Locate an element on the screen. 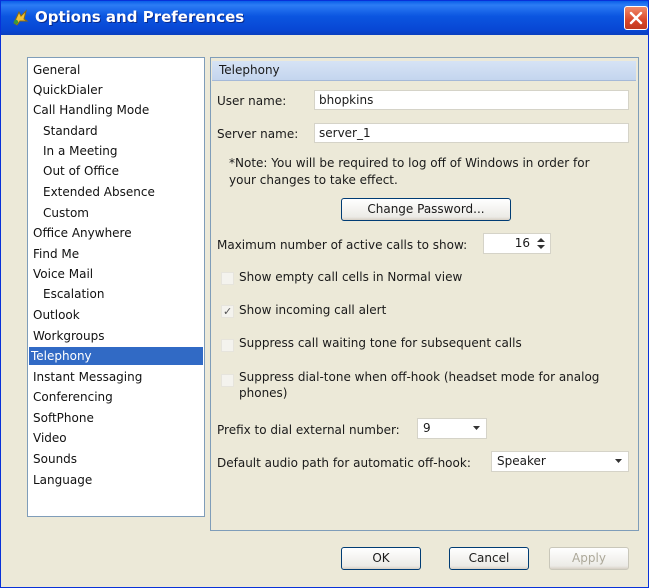  window-title: Options and Preferences is located at coordinates (140, 17).